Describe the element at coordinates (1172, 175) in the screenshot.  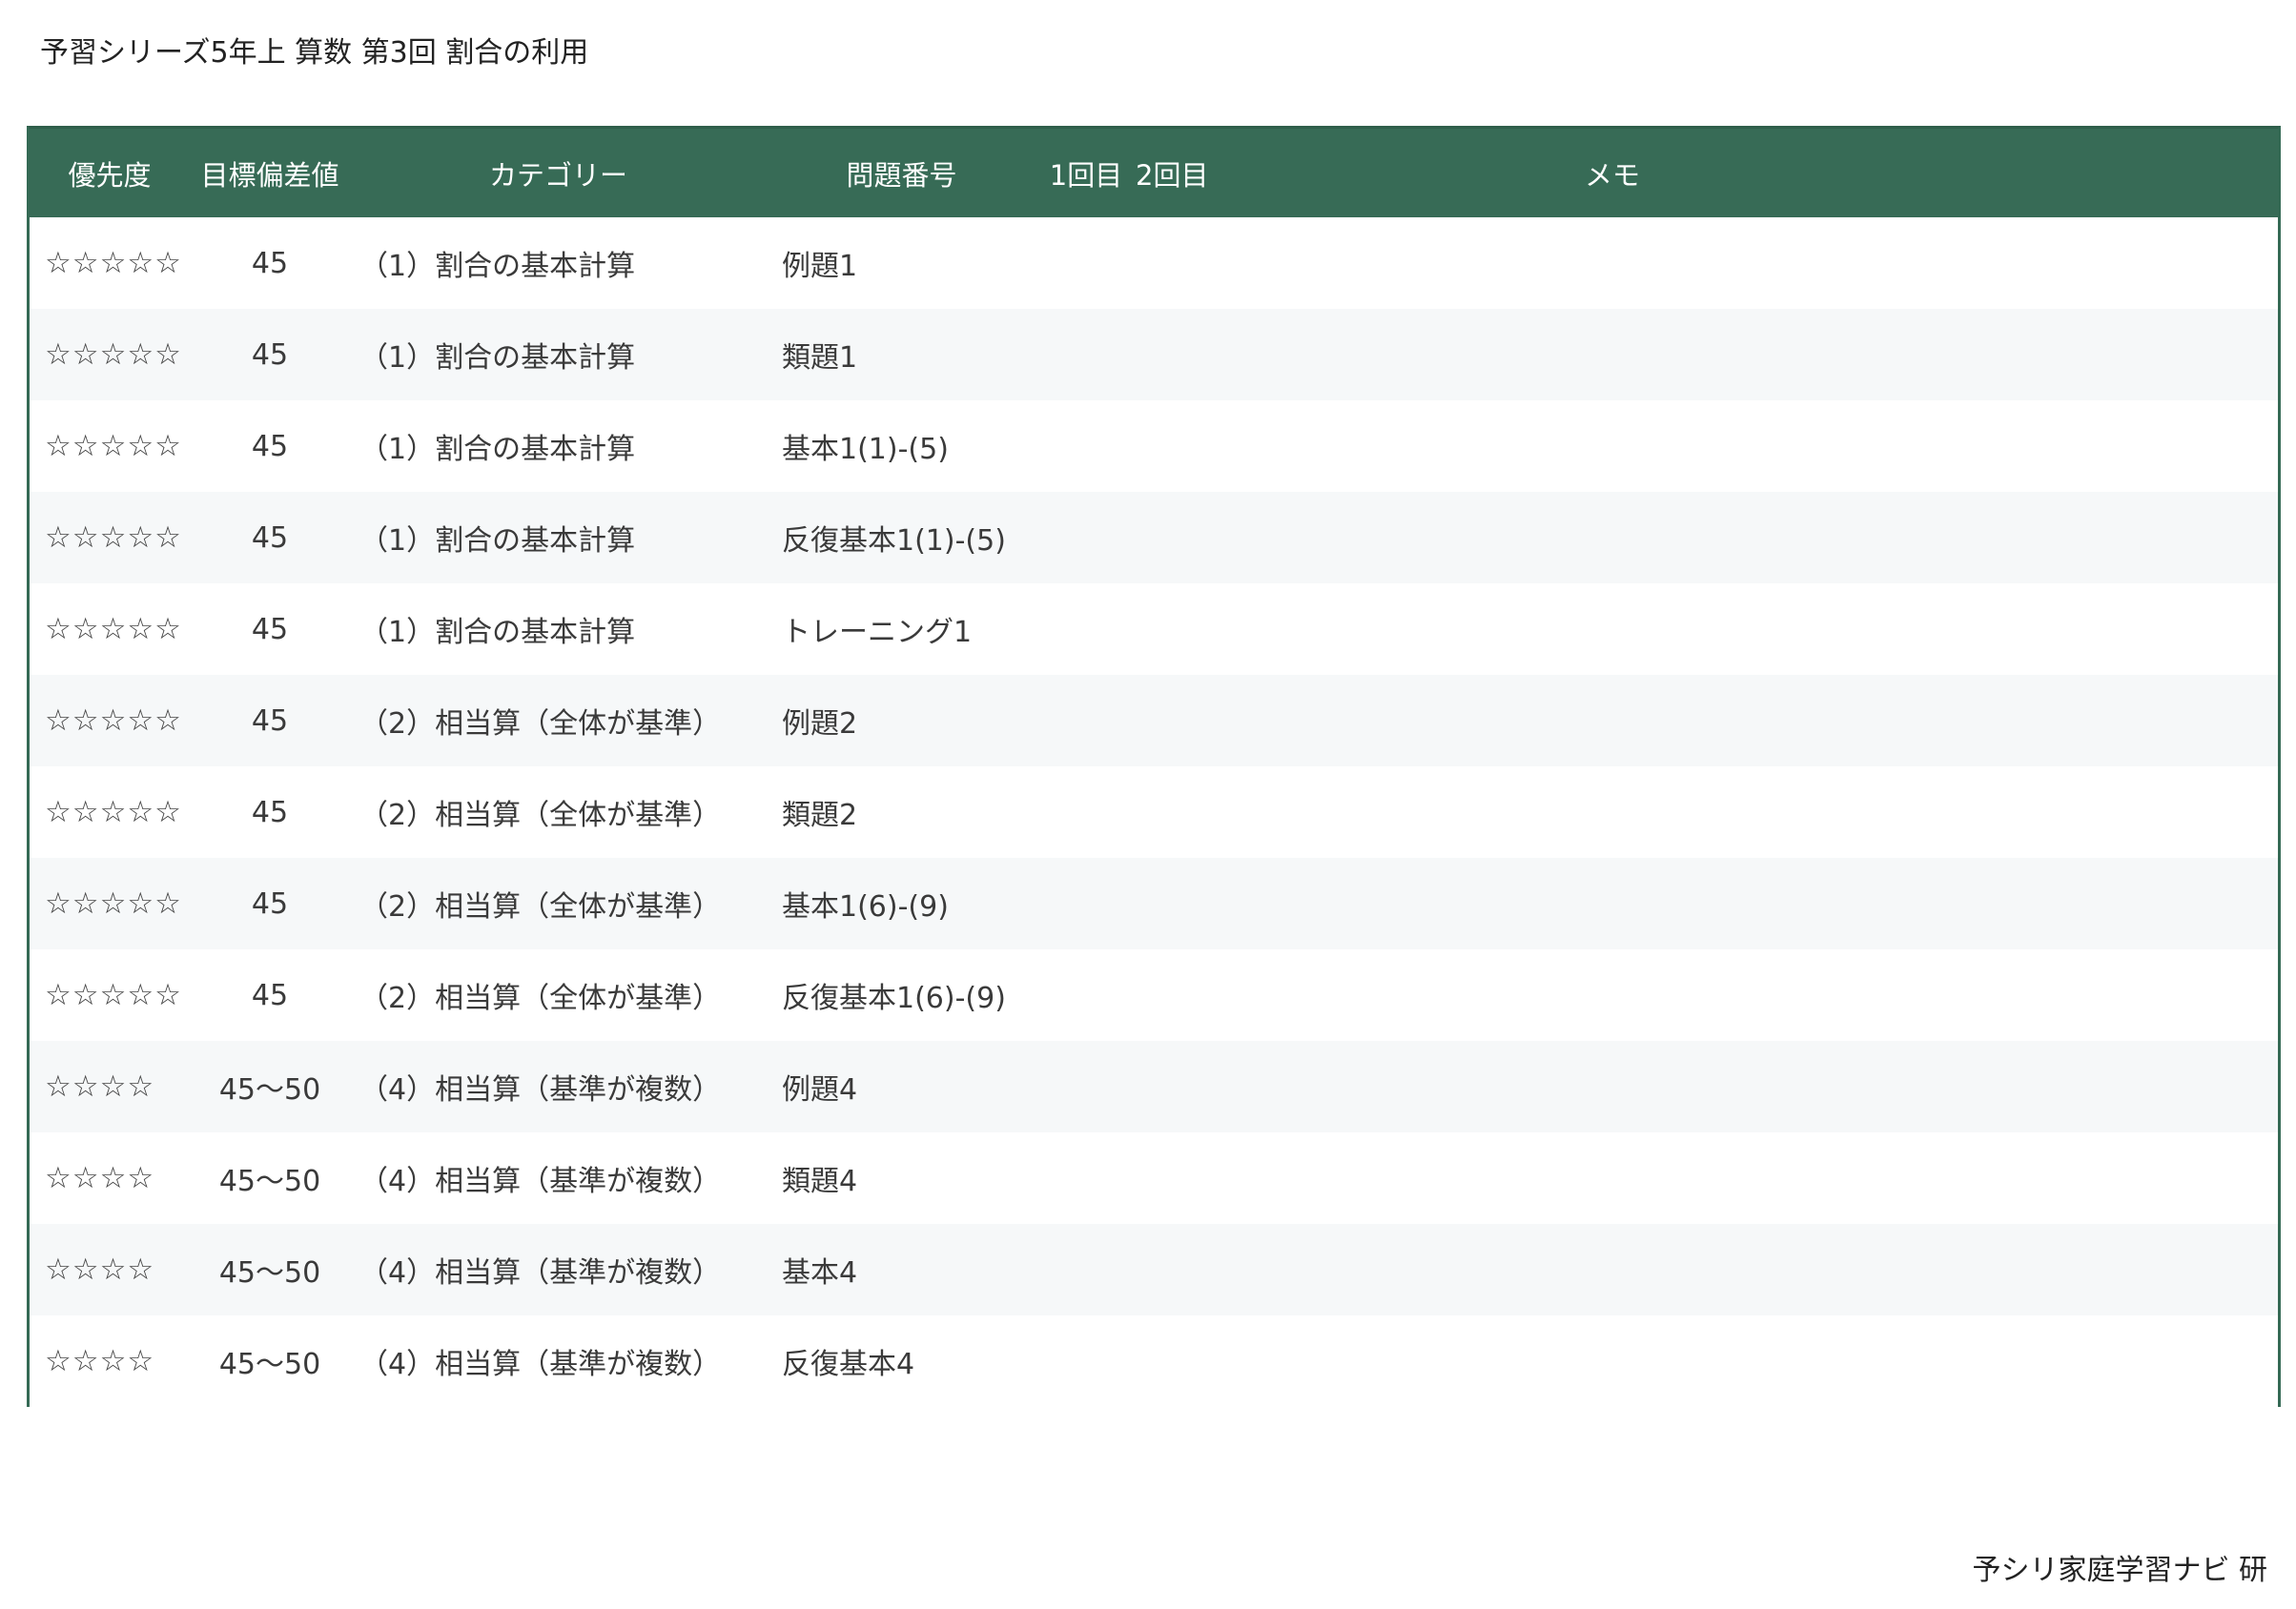
I see `header-second-attempt: 2回目` at that location.